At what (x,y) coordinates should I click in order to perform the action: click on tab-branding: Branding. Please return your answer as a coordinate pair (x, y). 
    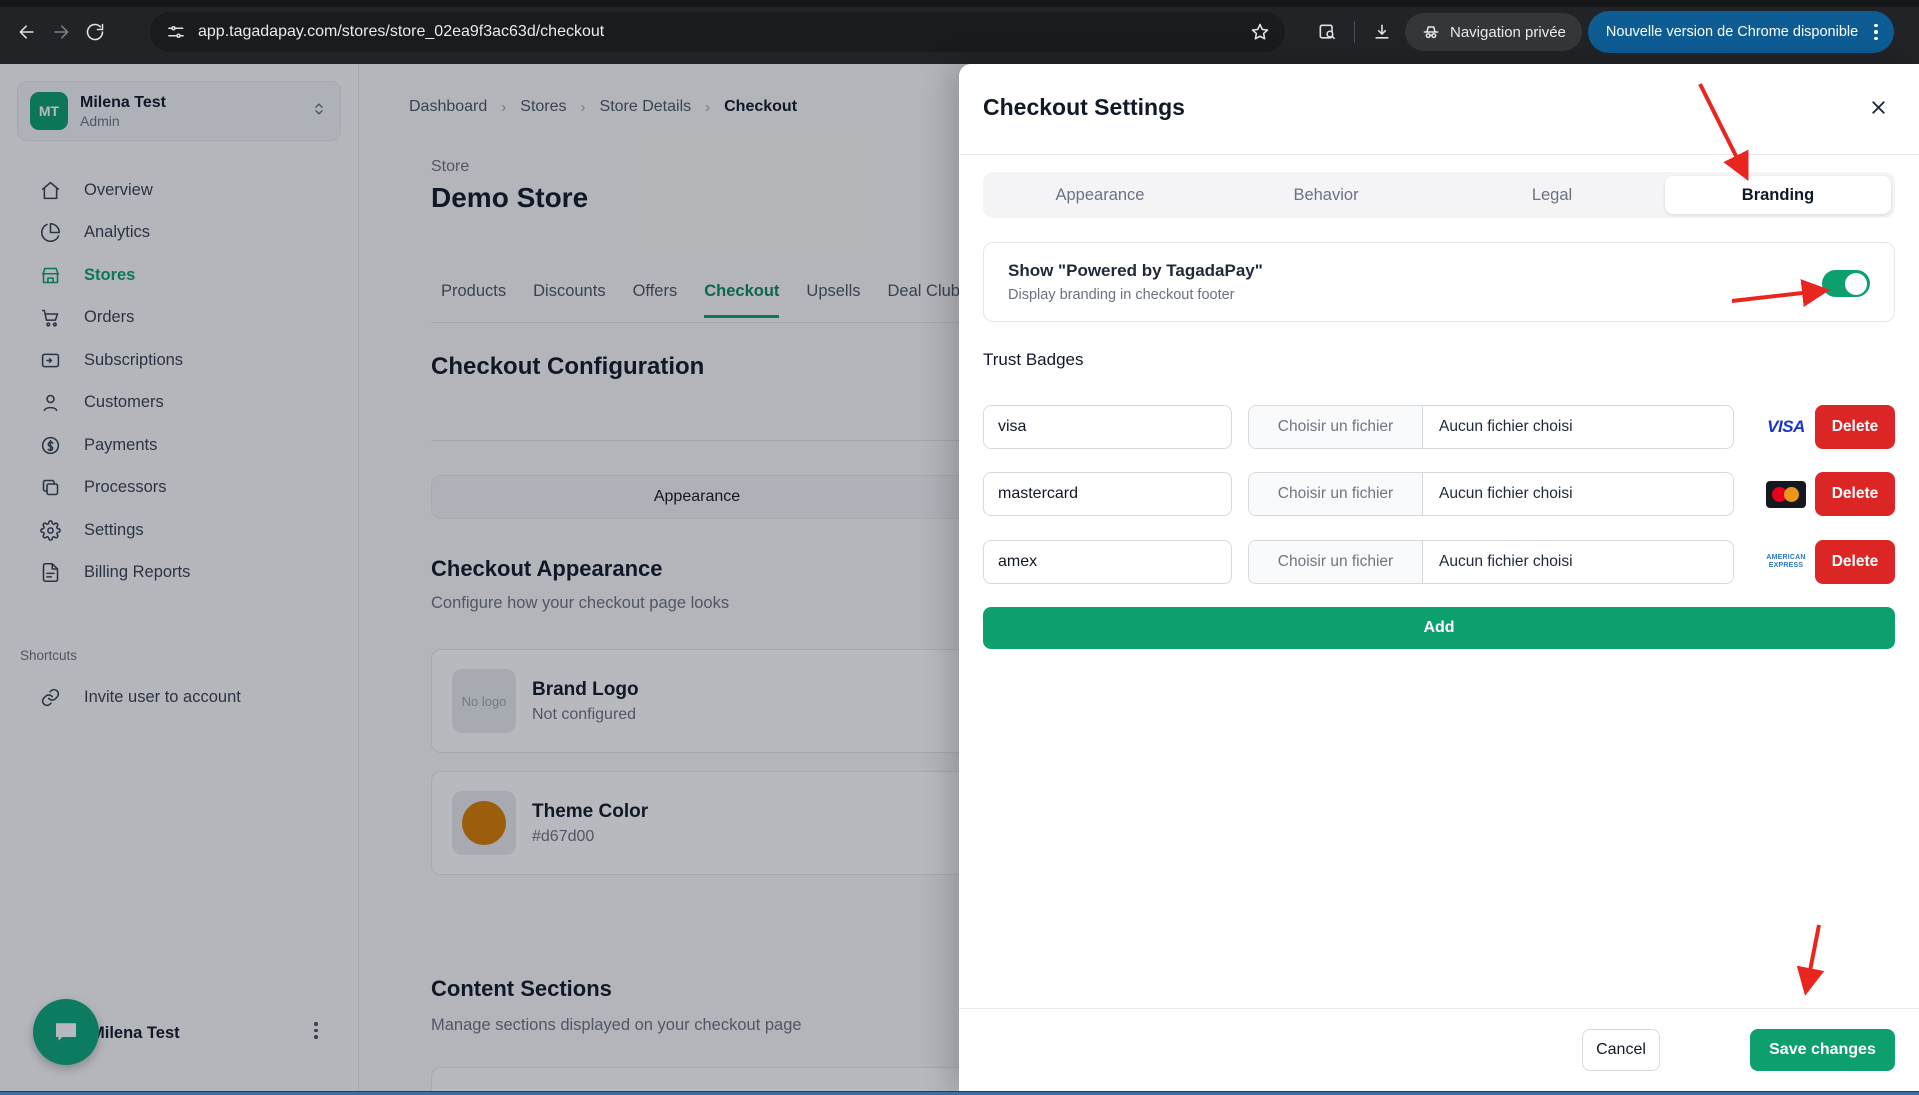
    Looking at the image, I should click on (1778, 195).